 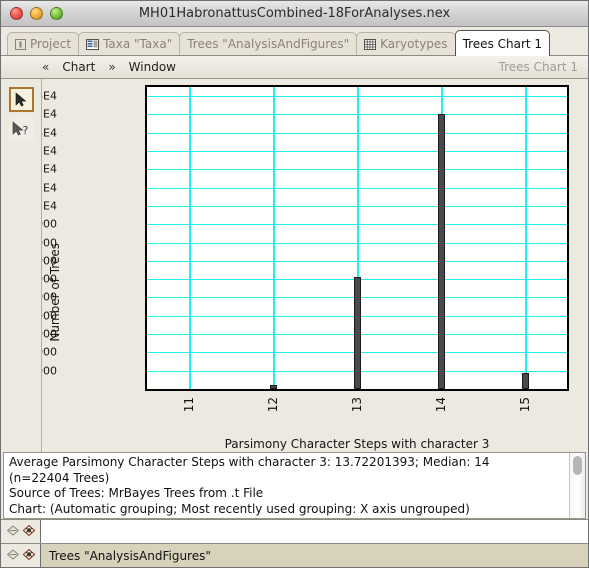 I want to click on window-controls, so click(x=36, y=13).